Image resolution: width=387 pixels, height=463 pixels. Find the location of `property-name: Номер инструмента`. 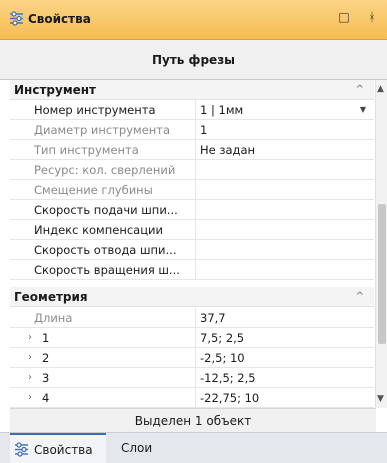

property-name: Номер инструмента is located at coordinates (103, 110).